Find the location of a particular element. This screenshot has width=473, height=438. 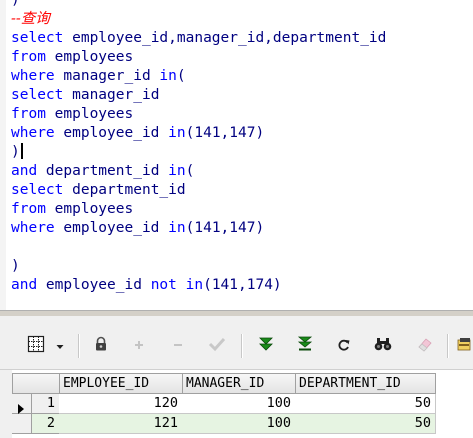

delete-record-button is located at coordinates (178, 346).